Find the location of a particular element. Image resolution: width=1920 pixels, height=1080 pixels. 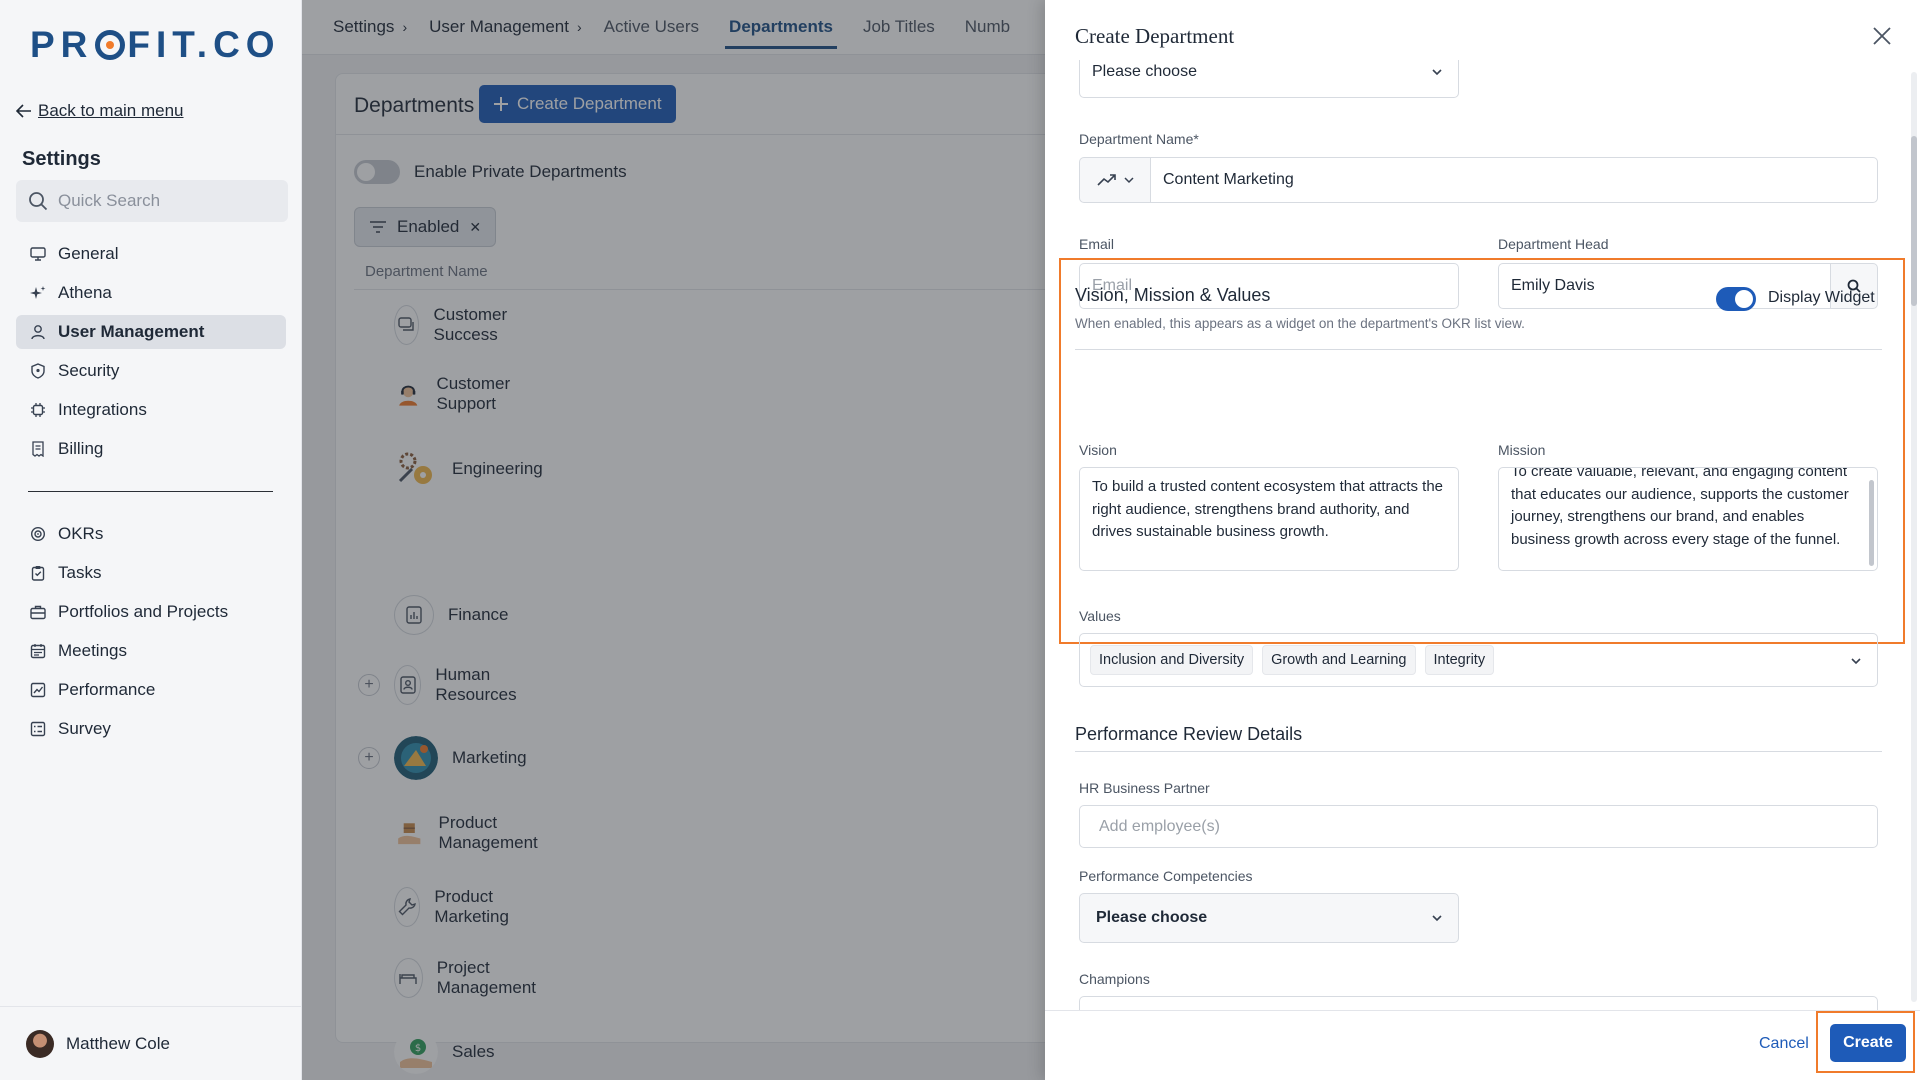

target-icon is located at coordinates (38, 534).